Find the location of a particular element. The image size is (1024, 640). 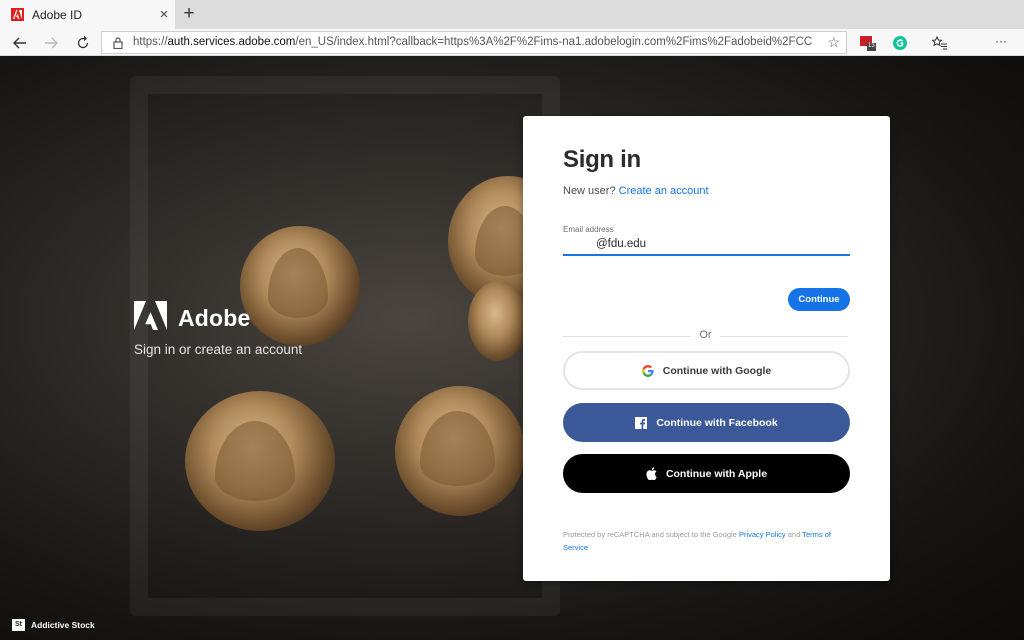

new-user-text: New user? is located at coordinates (589, 191).